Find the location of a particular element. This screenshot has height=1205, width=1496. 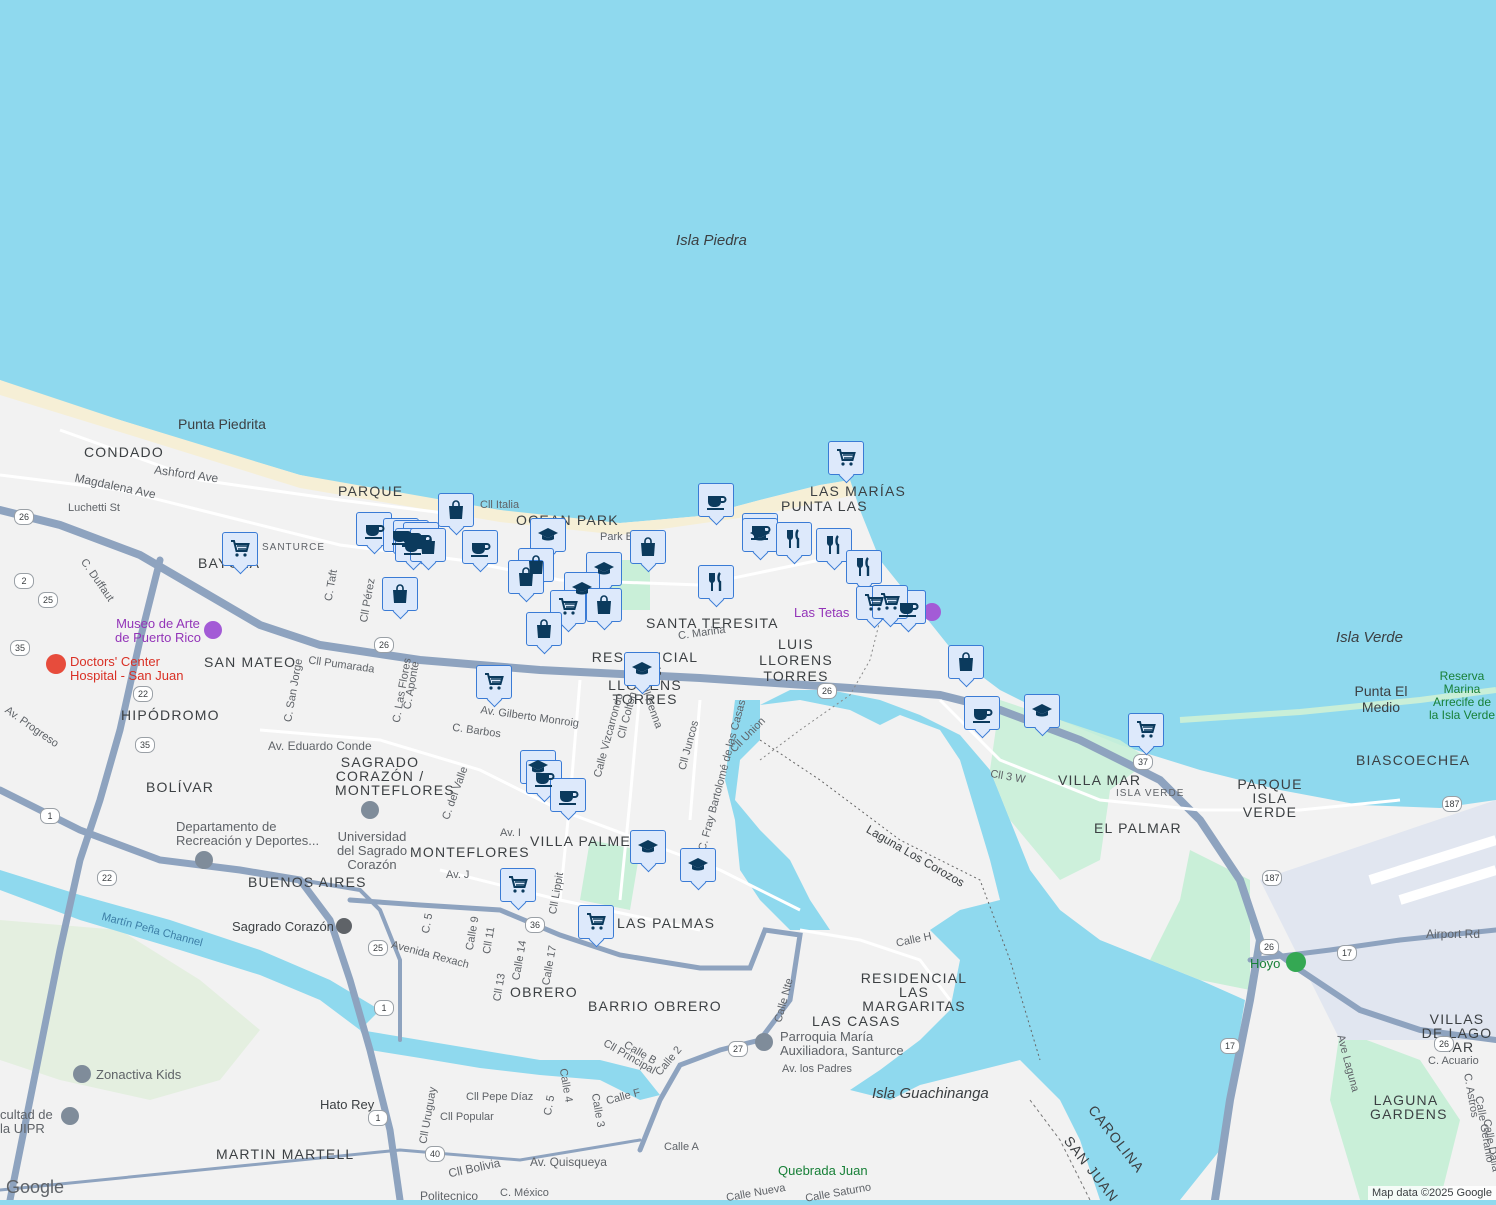

route-shield: 36 is located at coordinates (535, 925).